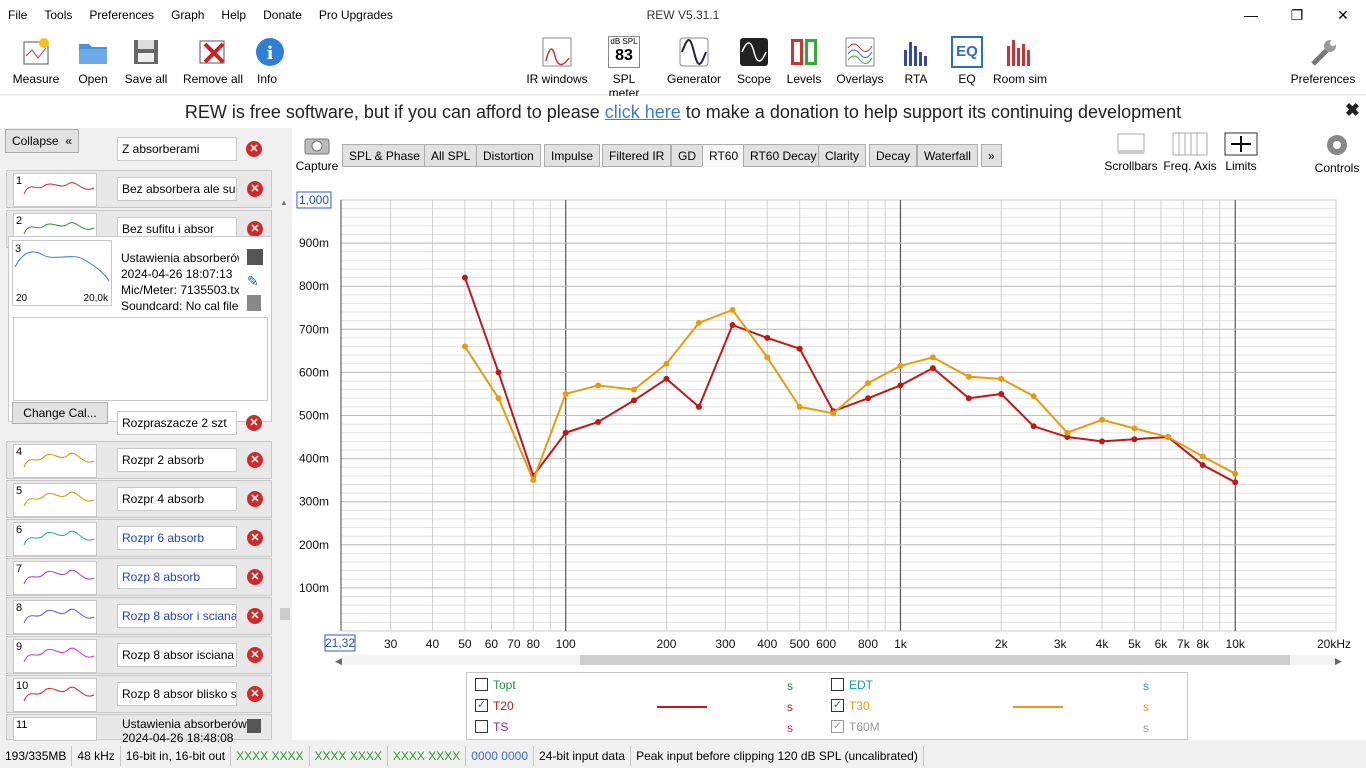 The image size is (1366, 768). I want to click on remove-measurement-7-icon: ✕, so click(255, 577).